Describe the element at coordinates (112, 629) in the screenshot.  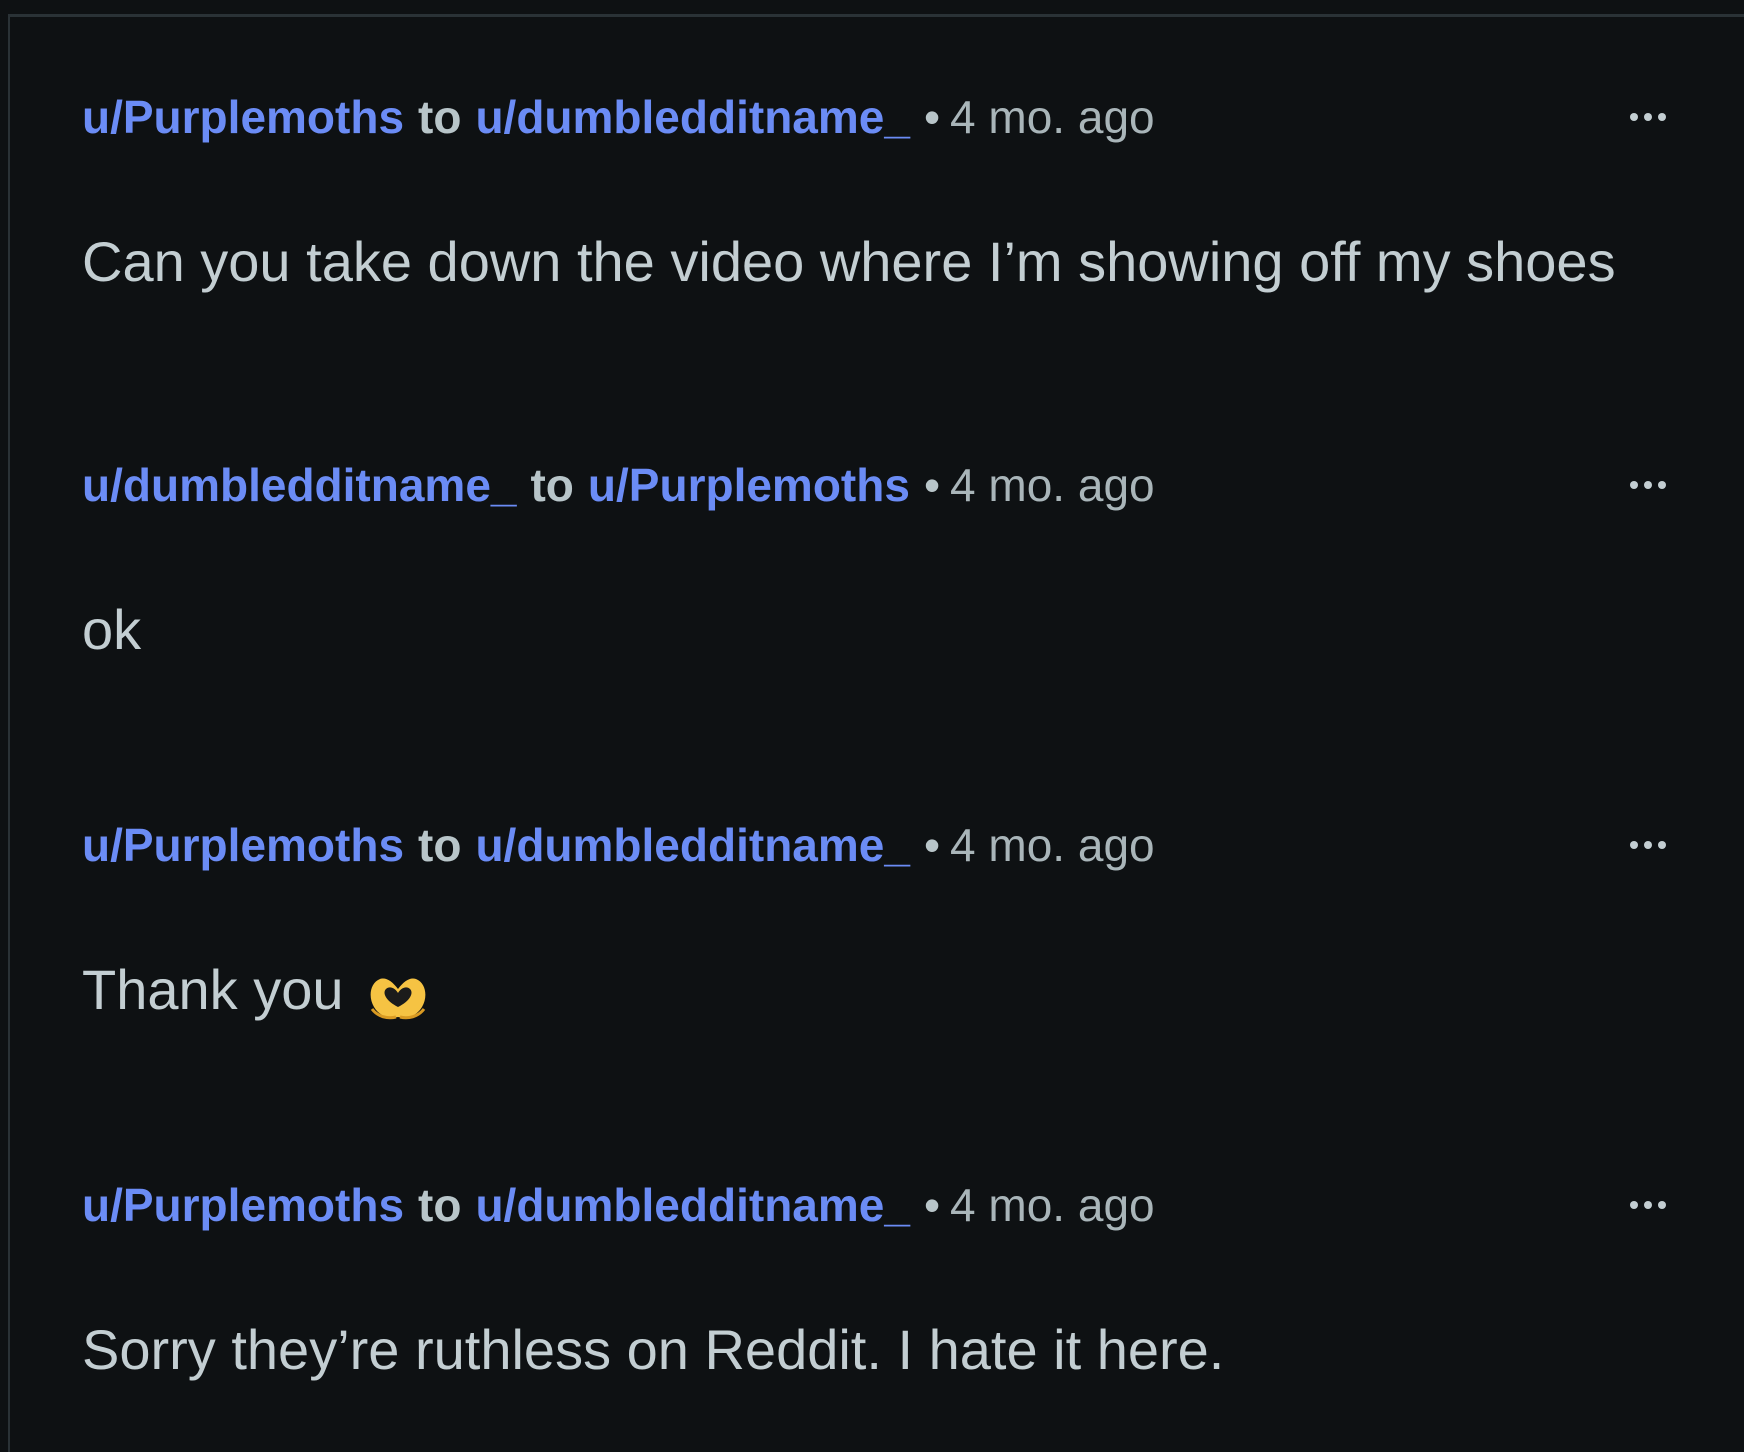
I see `message-text: ok` at that location.